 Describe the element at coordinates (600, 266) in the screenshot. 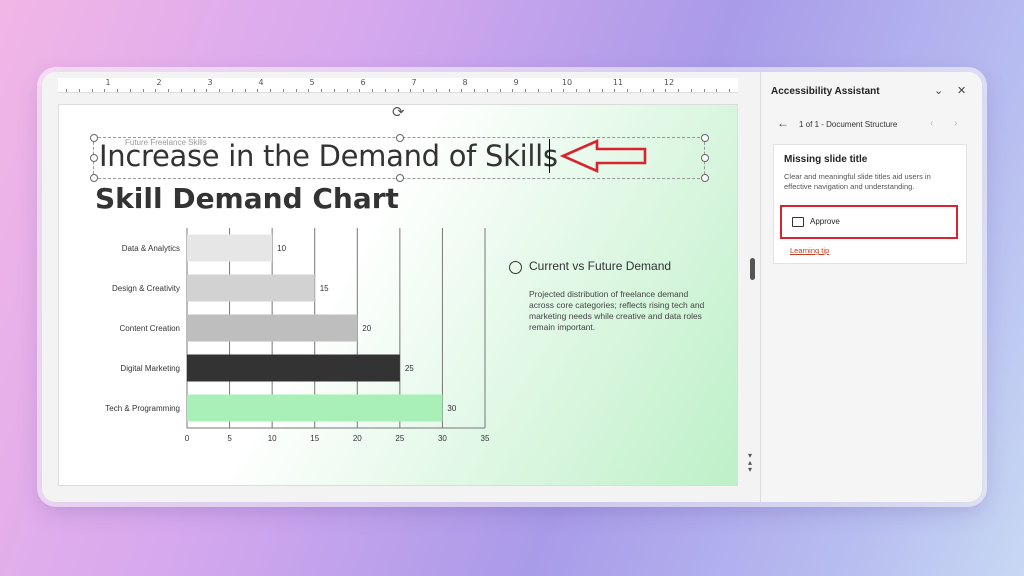

I see `legend-title: Current vs Future Demand` at that location.